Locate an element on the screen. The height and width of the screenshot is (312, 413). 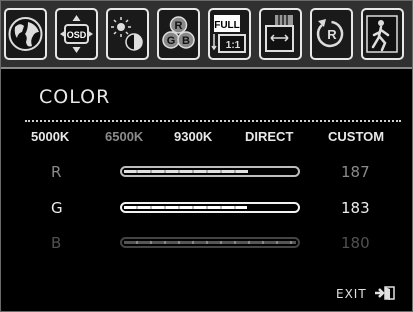
preset-direct: DIRECT is located at coordinates (269, 136).